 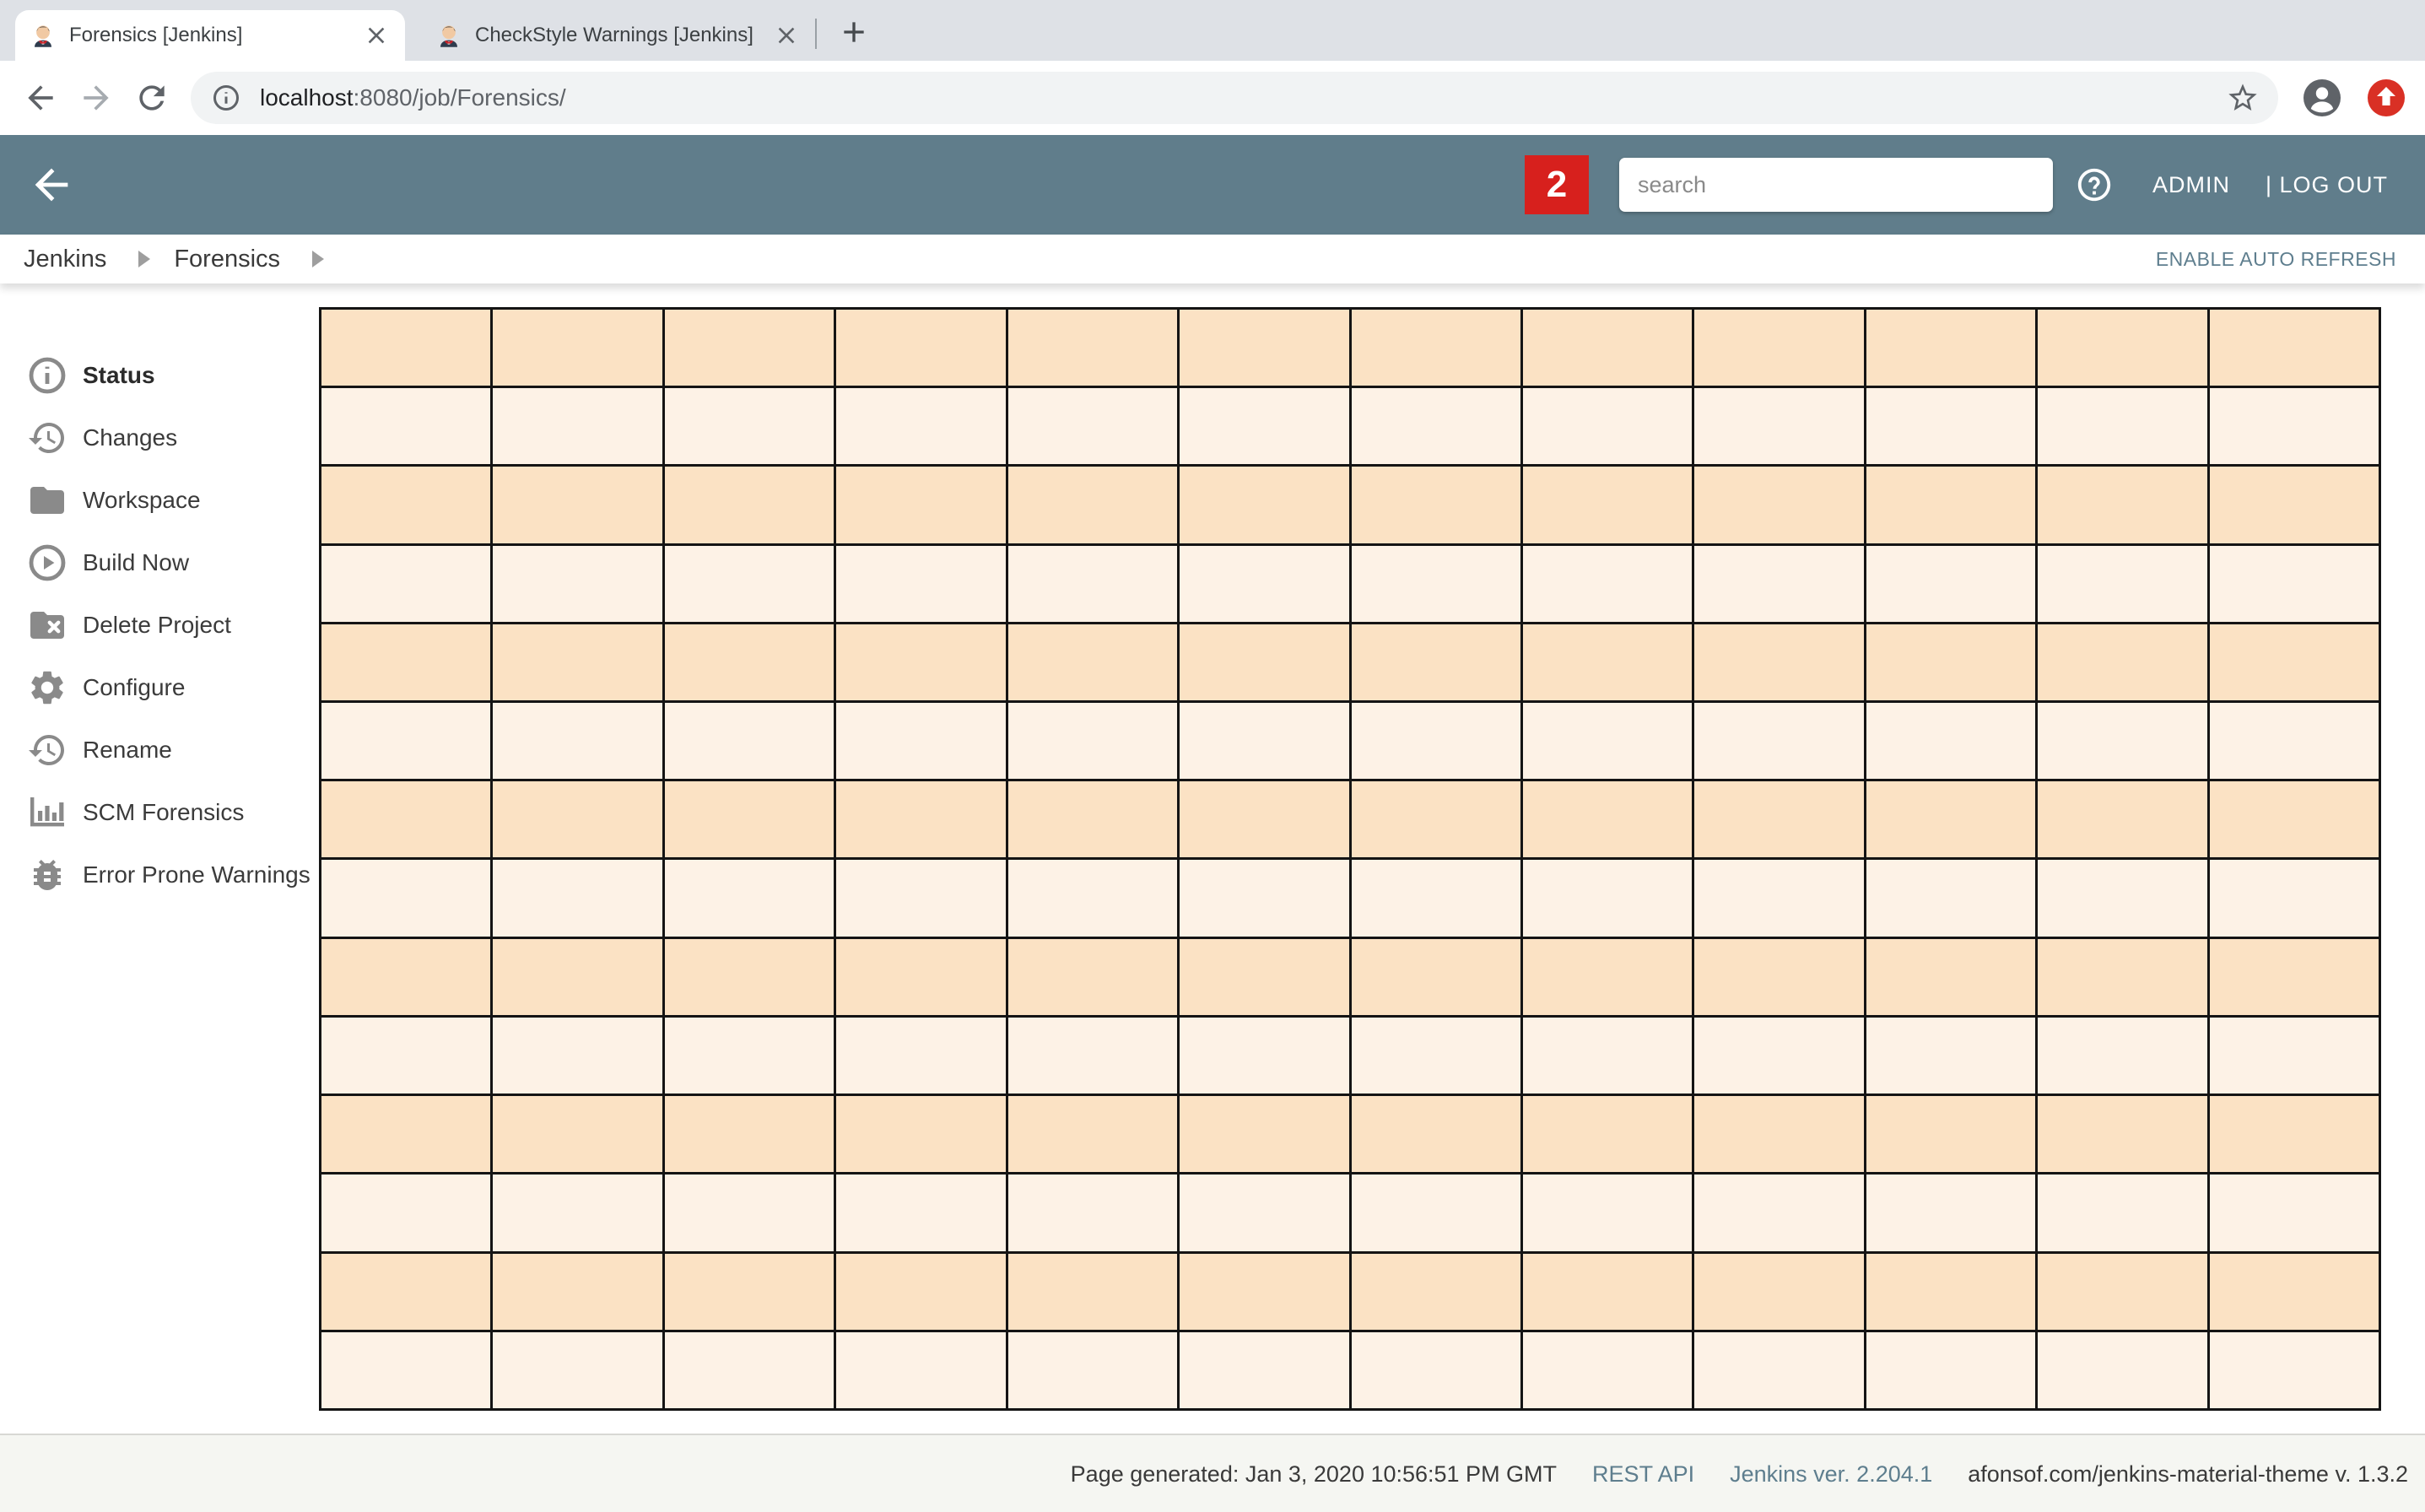 I want to click on browser-tab: CheckStyle Warnings [Jenkins], so click(x=618, y=35).